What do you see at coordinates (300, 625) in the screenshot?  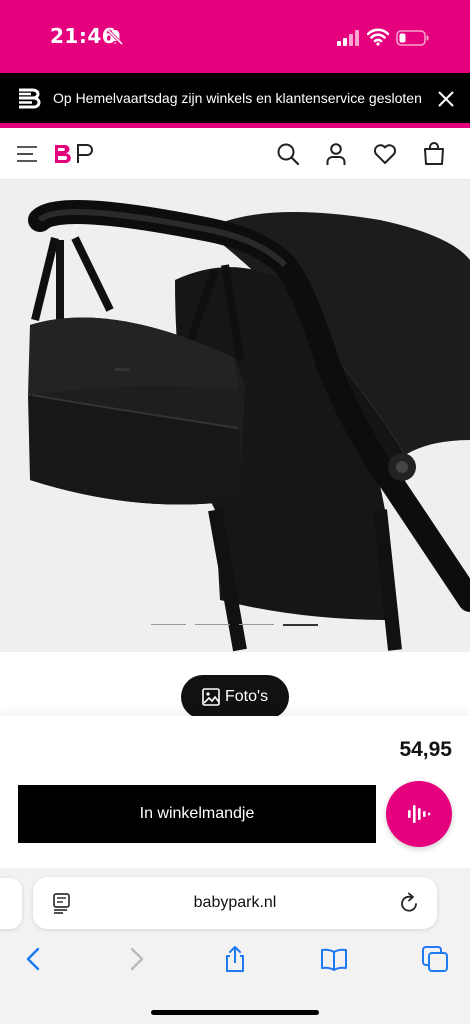 I see `carousel-dot-active` at bounding box center [300, 625].